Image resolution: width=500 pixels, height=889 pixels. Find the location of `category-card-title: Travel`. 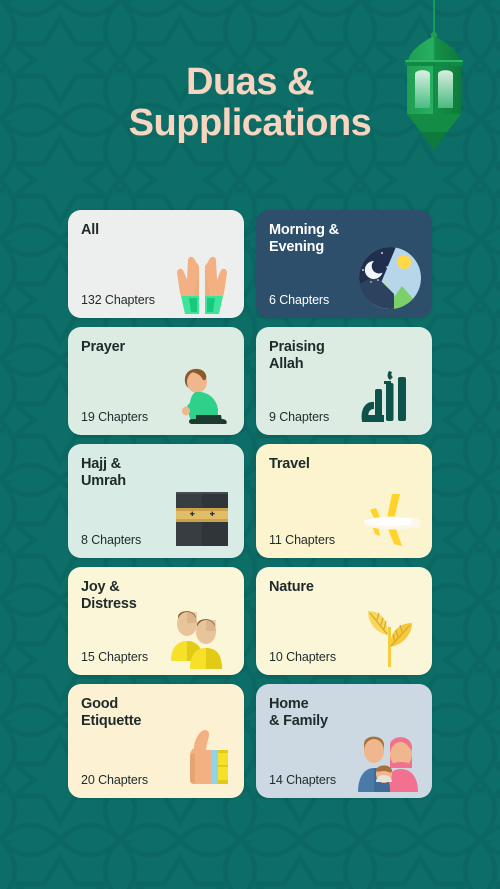

category-card-title: Travel is located at coordinates (289, 464).